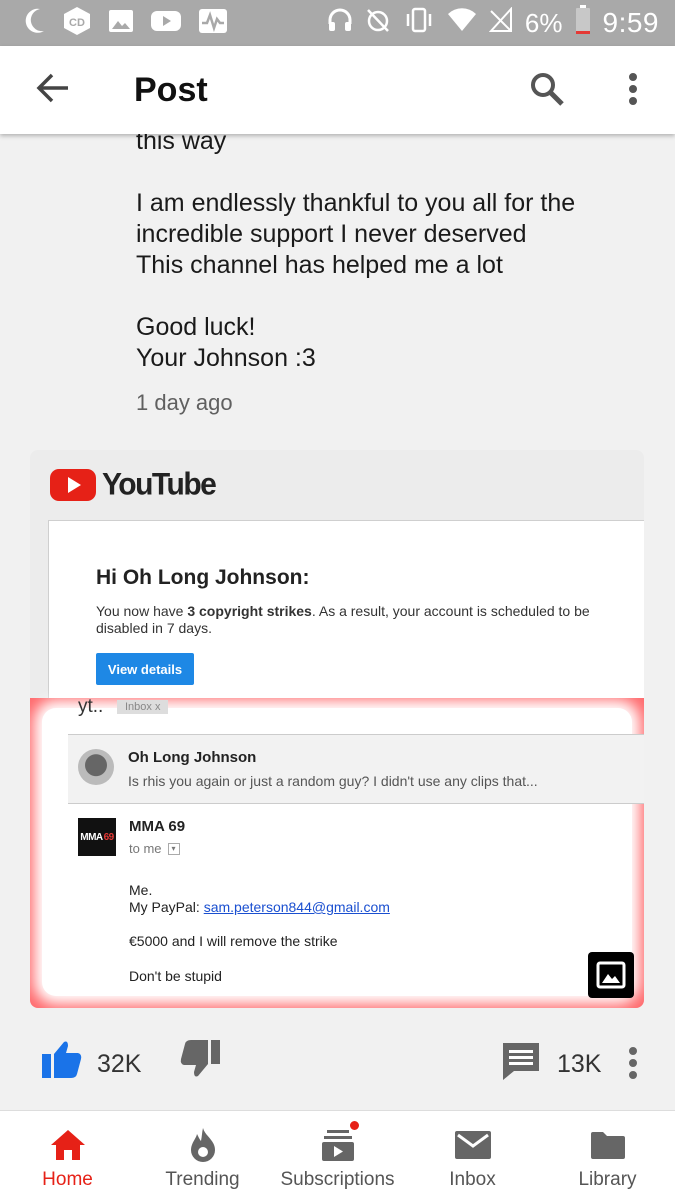 Image resolution: width=675 pixels, height=1200 pixels. I want to click on cd-icon: CD, so click(77, 23).